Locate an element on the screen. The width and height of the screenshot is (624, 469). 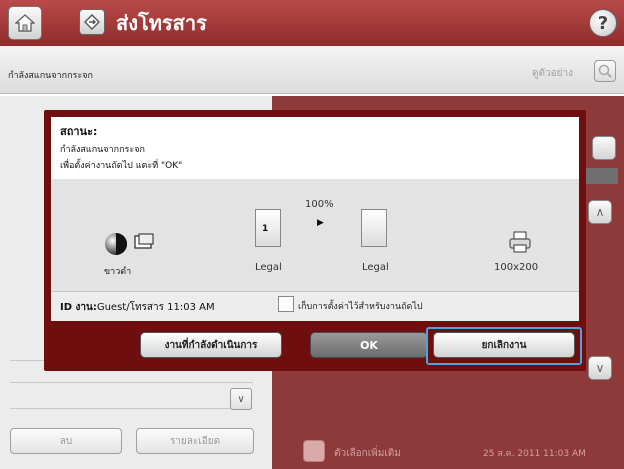
scroll-up-button: ∧ is located at coordinates (600, 212).